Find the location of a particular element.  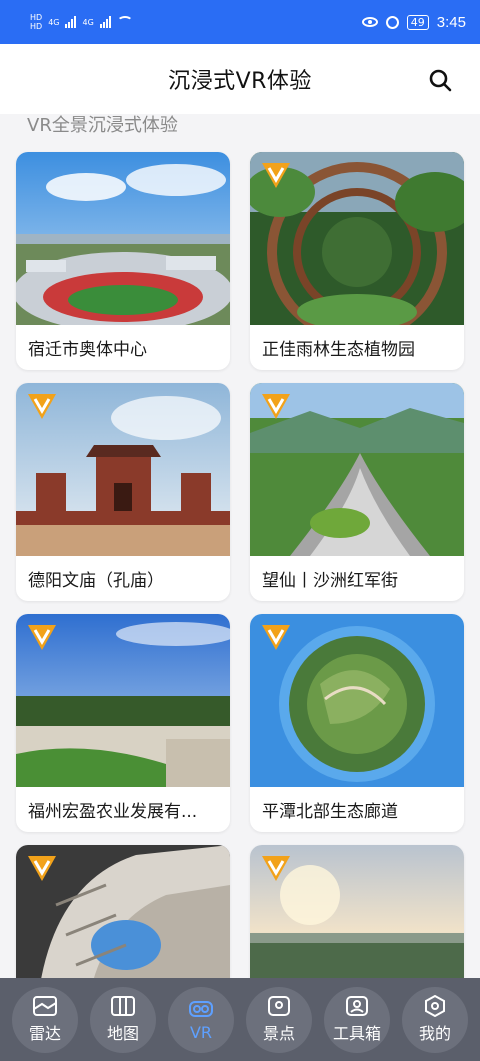

search-icon is located at coordinates (440, 80).